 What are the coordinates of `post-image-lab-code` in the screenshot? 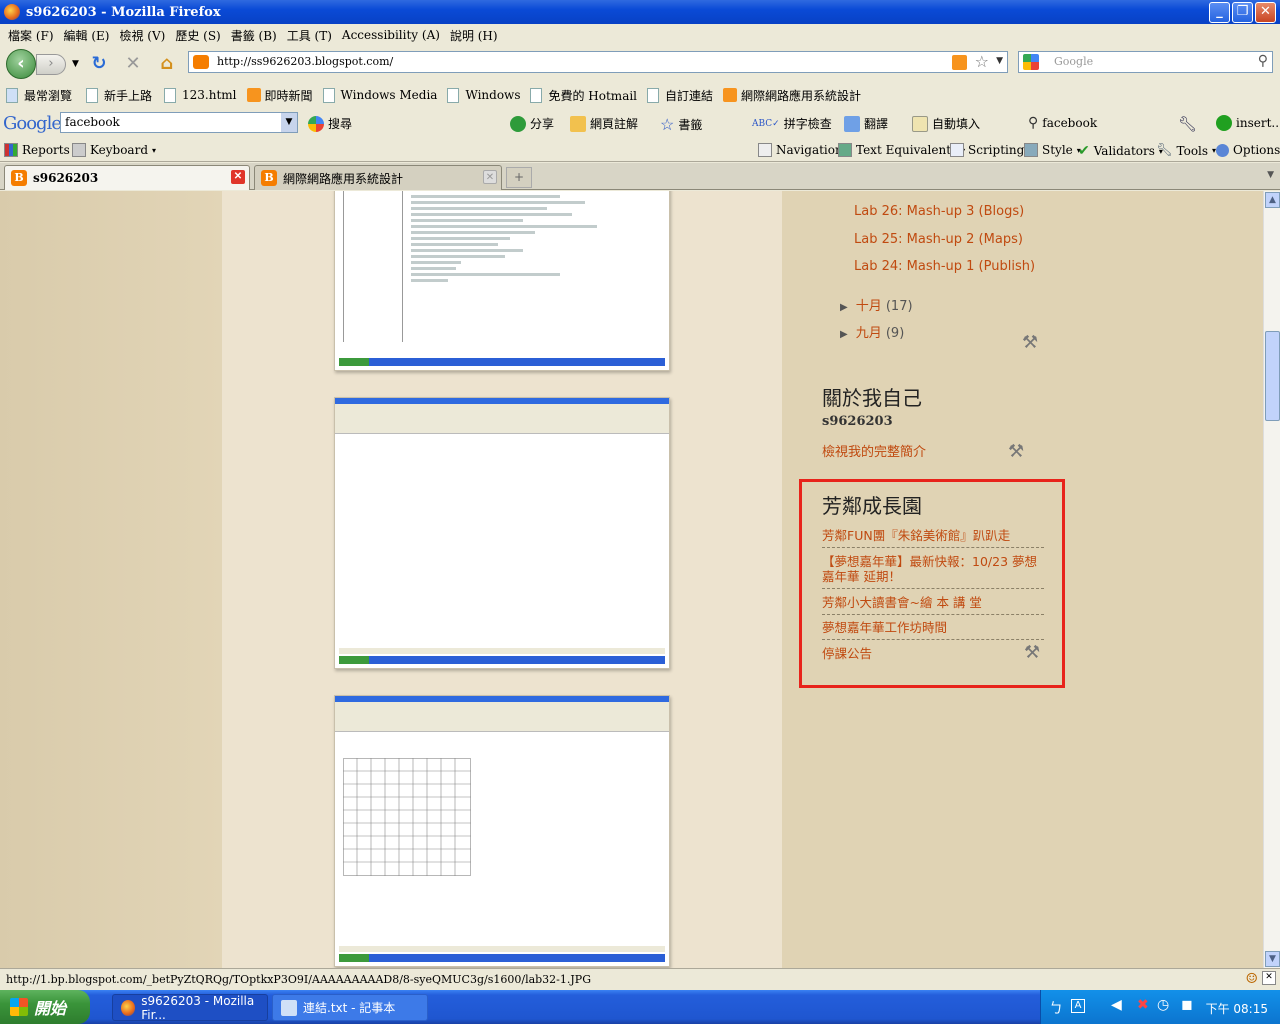 It's located at (502, 281).